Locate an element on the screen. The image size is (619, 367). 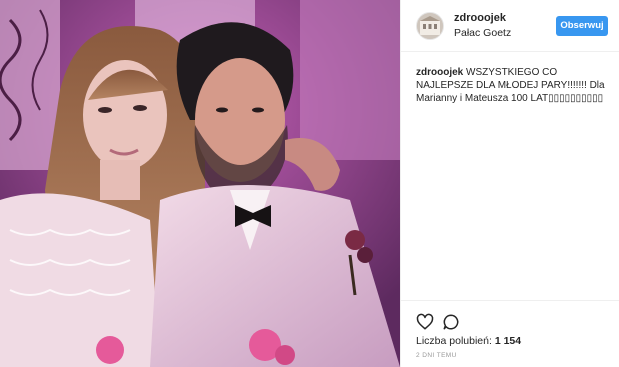
avatar-image is located at coordinates (430, 26).